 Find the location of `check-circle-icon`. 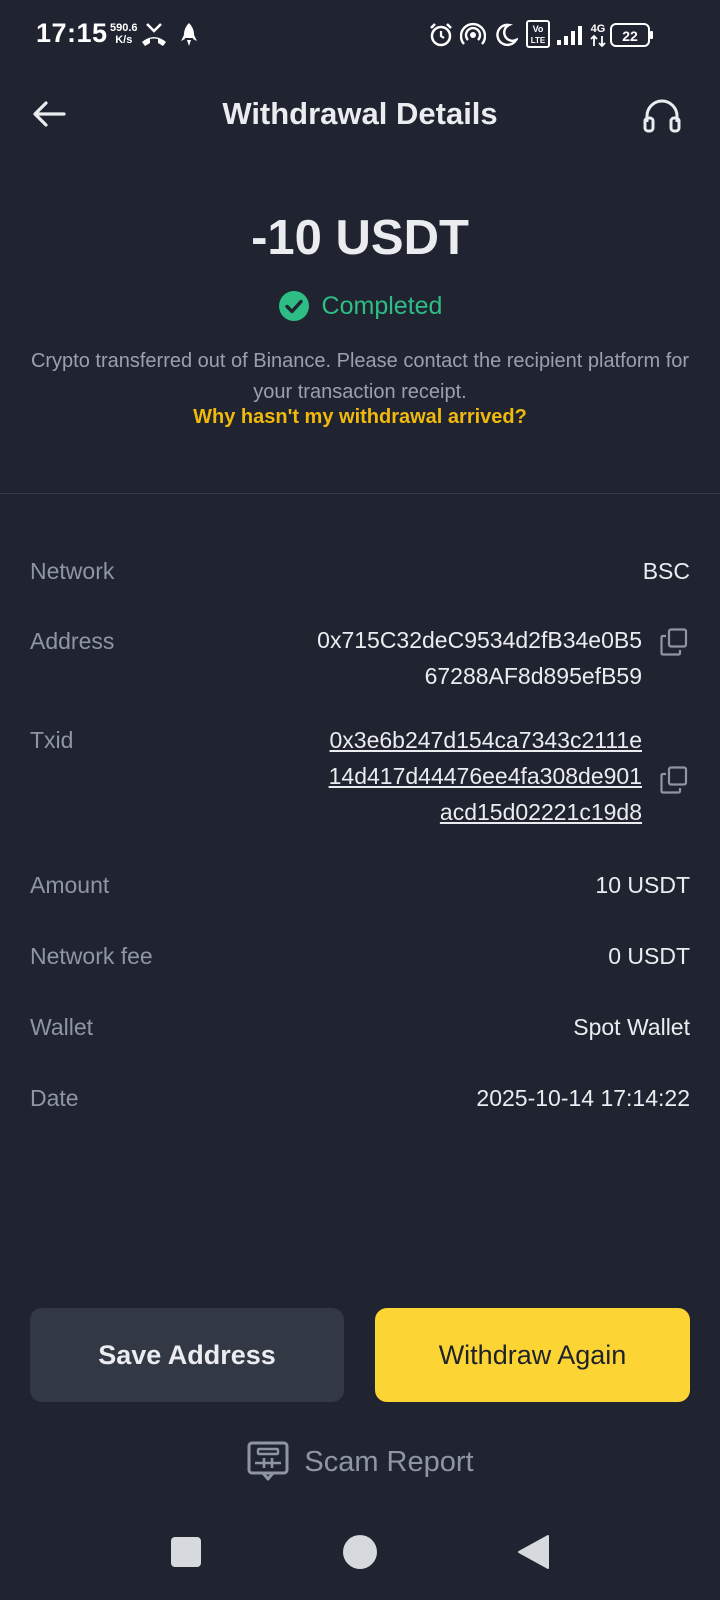

check-circle-icon is located at coordinates (293, 306).